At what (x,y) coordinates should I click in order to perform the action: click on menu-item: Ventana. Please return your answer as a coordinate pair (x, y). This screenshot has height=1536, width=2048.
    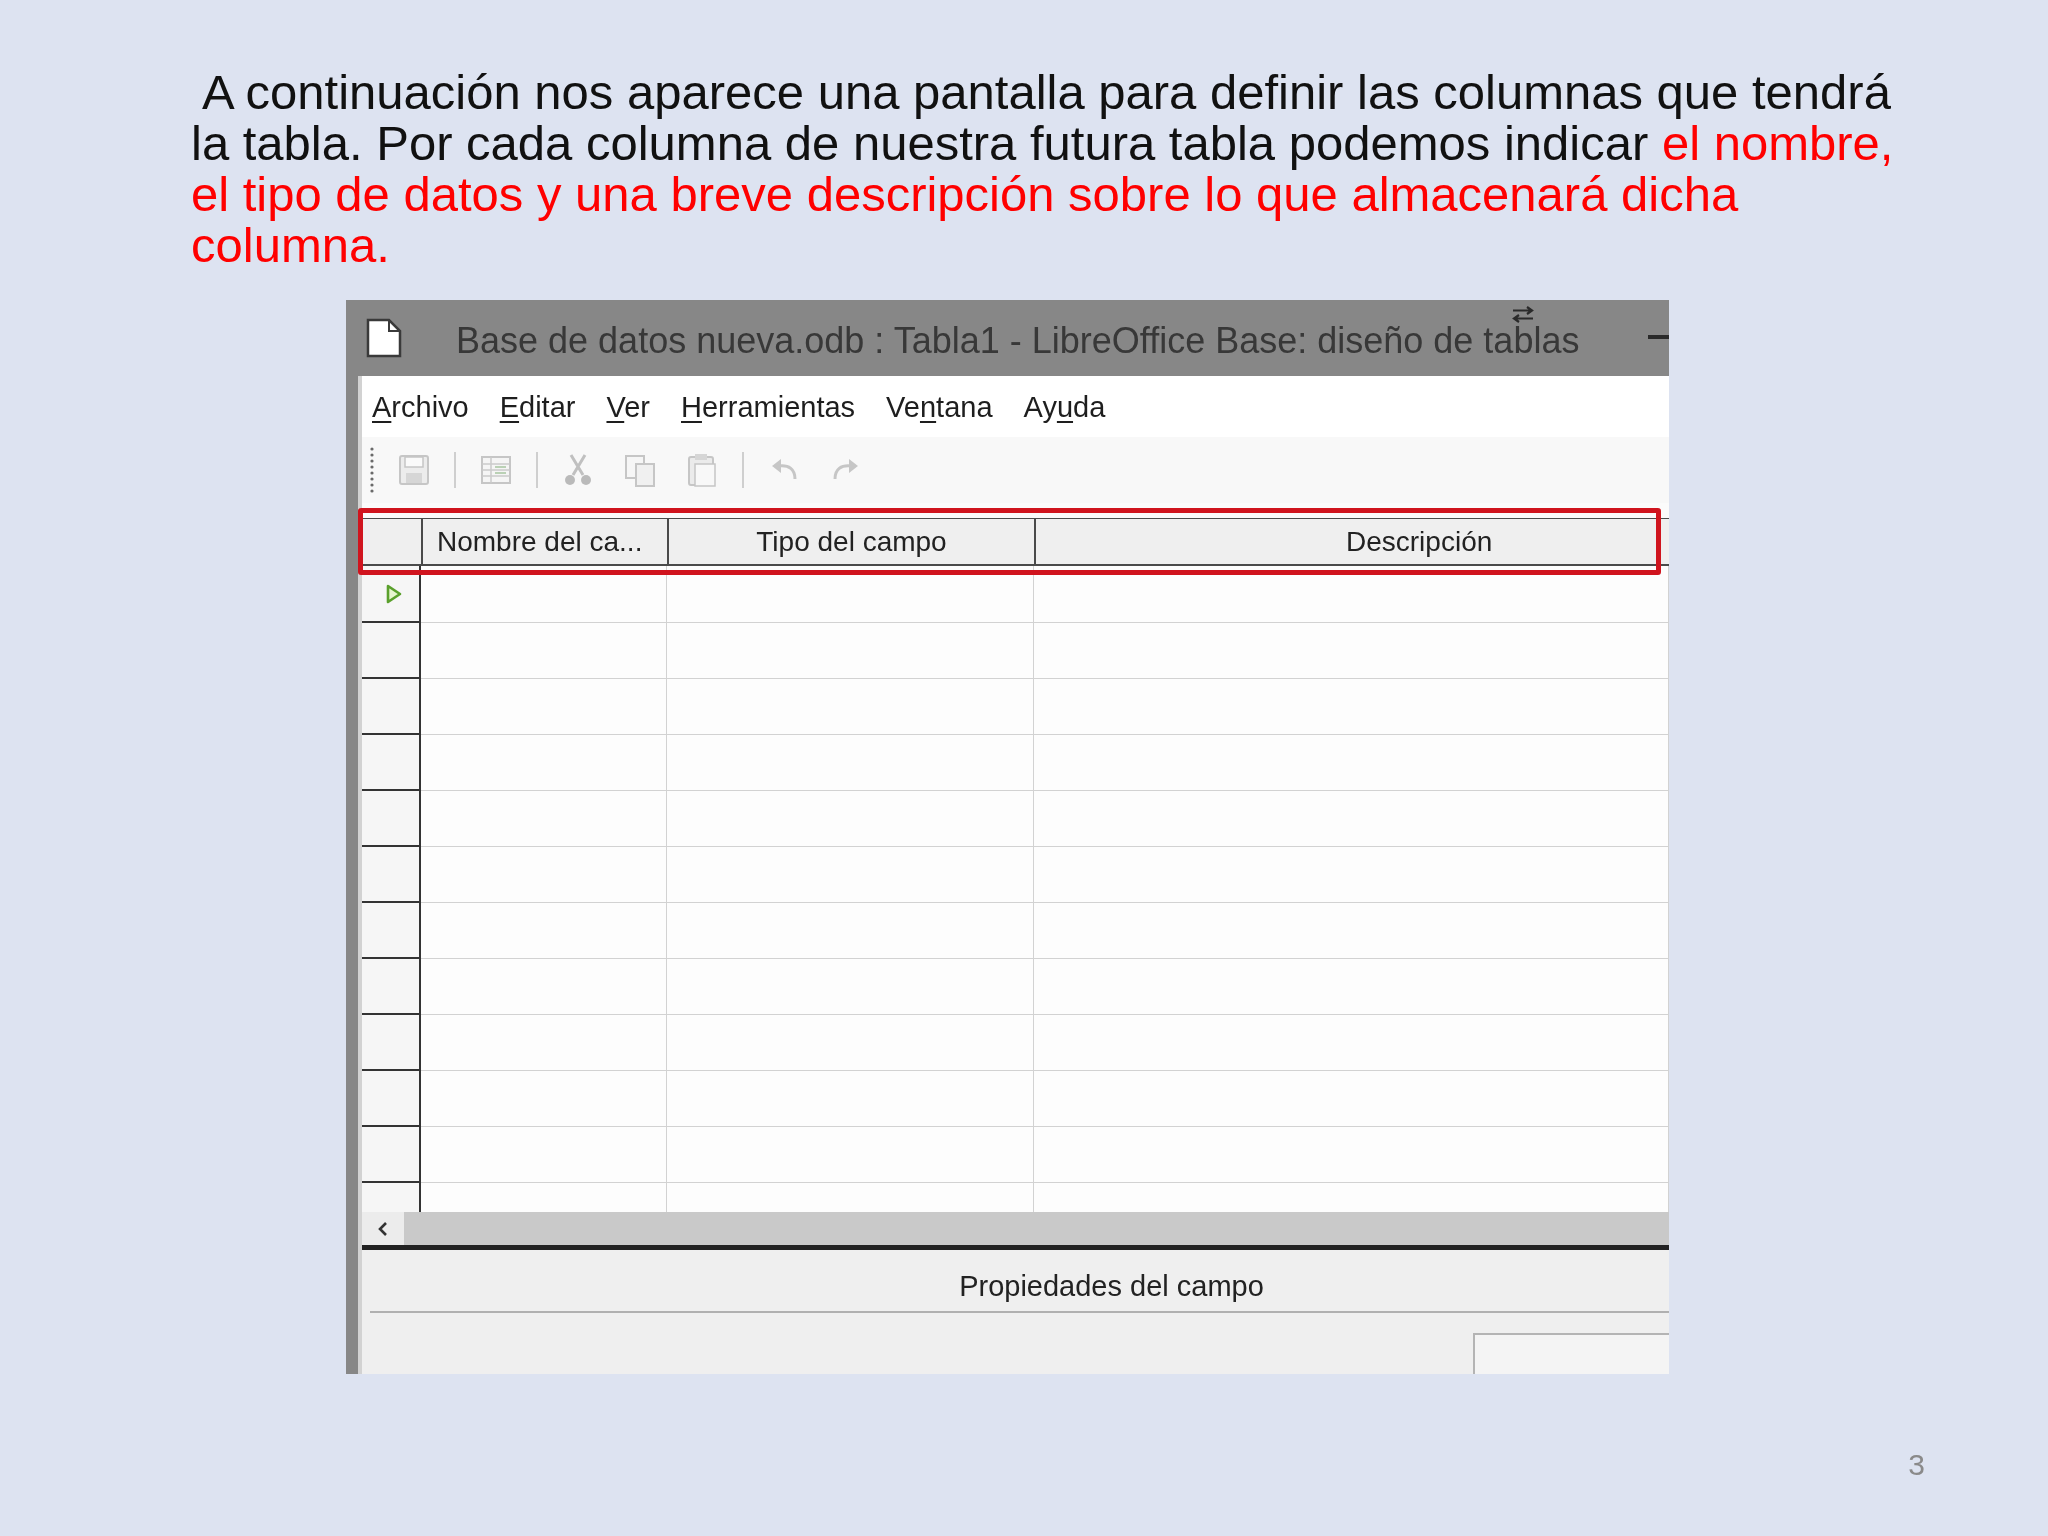
    Looking at the image, I should click on (939, 406).